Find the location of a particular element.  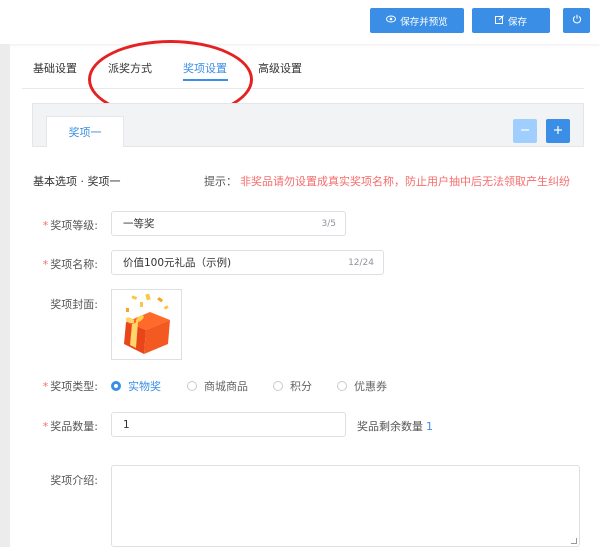

quantity-input: 1 is located at coordinates (228, 424).